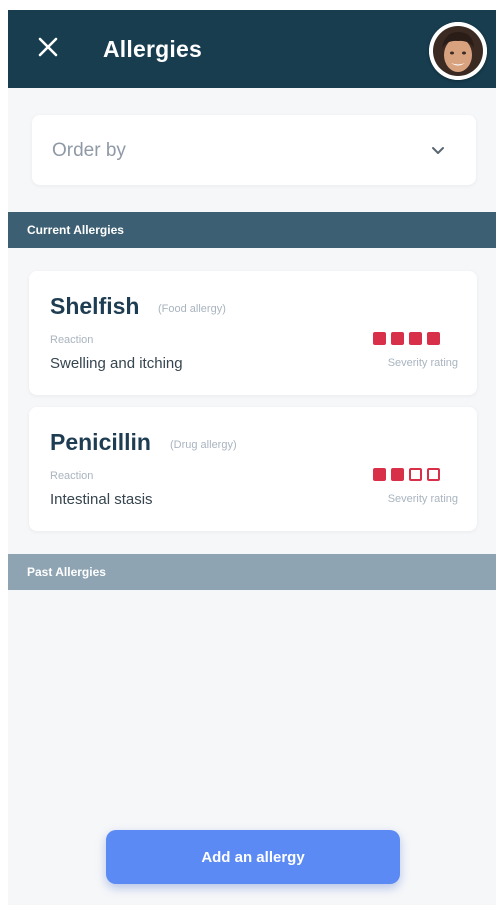 Image resolution: width=496 pixels, height=905 pixels. Describe the element at coordinates (203, 445) in the screenshot. I see `allergy-type: (Drug allergy)` at that location.